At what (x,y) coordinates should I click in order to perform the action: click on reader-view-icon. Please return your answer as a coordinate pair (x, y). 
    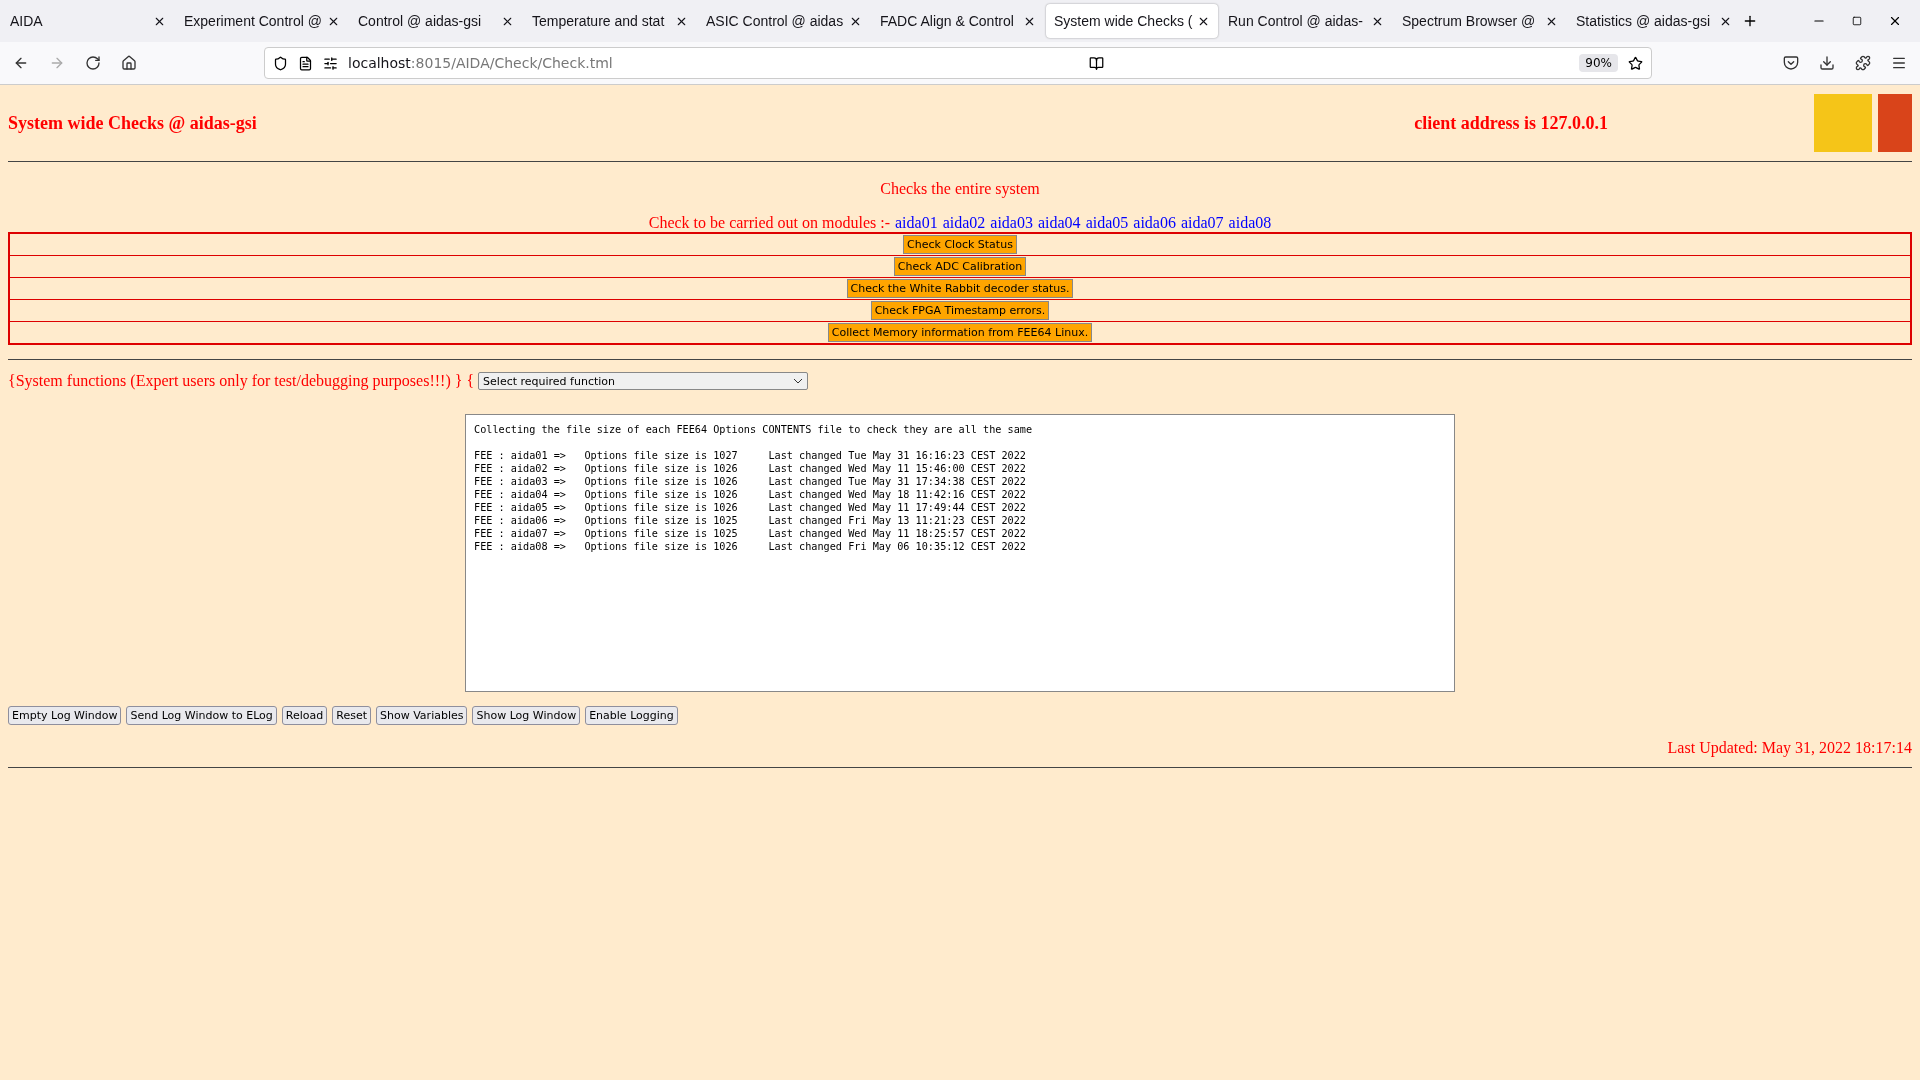
    Looking at the image, I should click on (1096, 63).